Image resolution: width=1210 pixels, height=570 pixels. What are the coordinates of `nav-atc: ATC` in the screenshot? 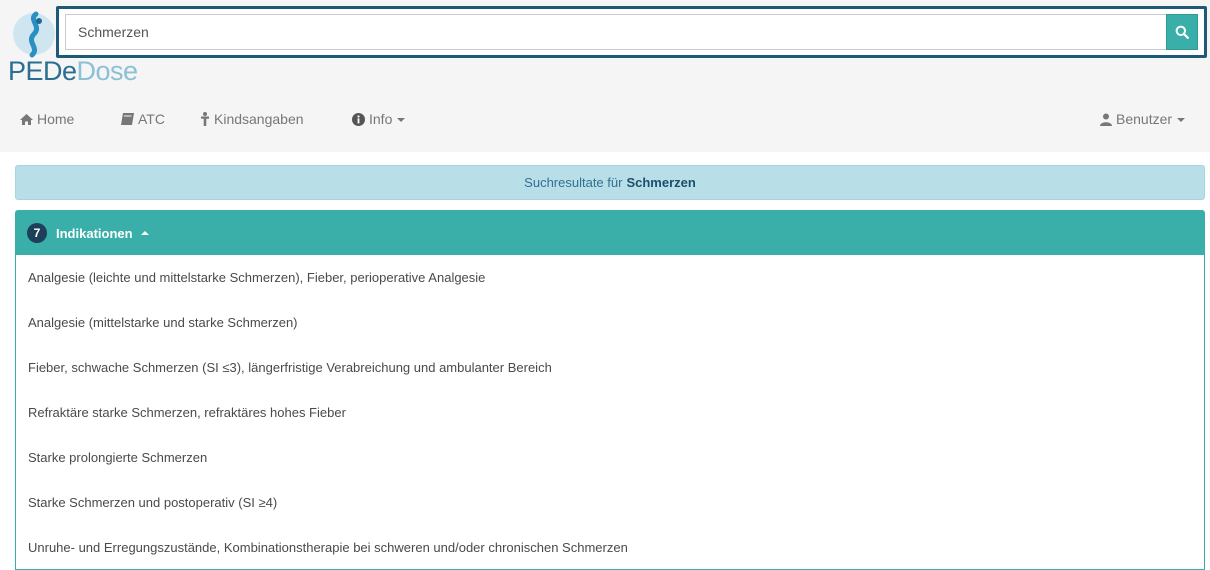 It's located at (143, 119).